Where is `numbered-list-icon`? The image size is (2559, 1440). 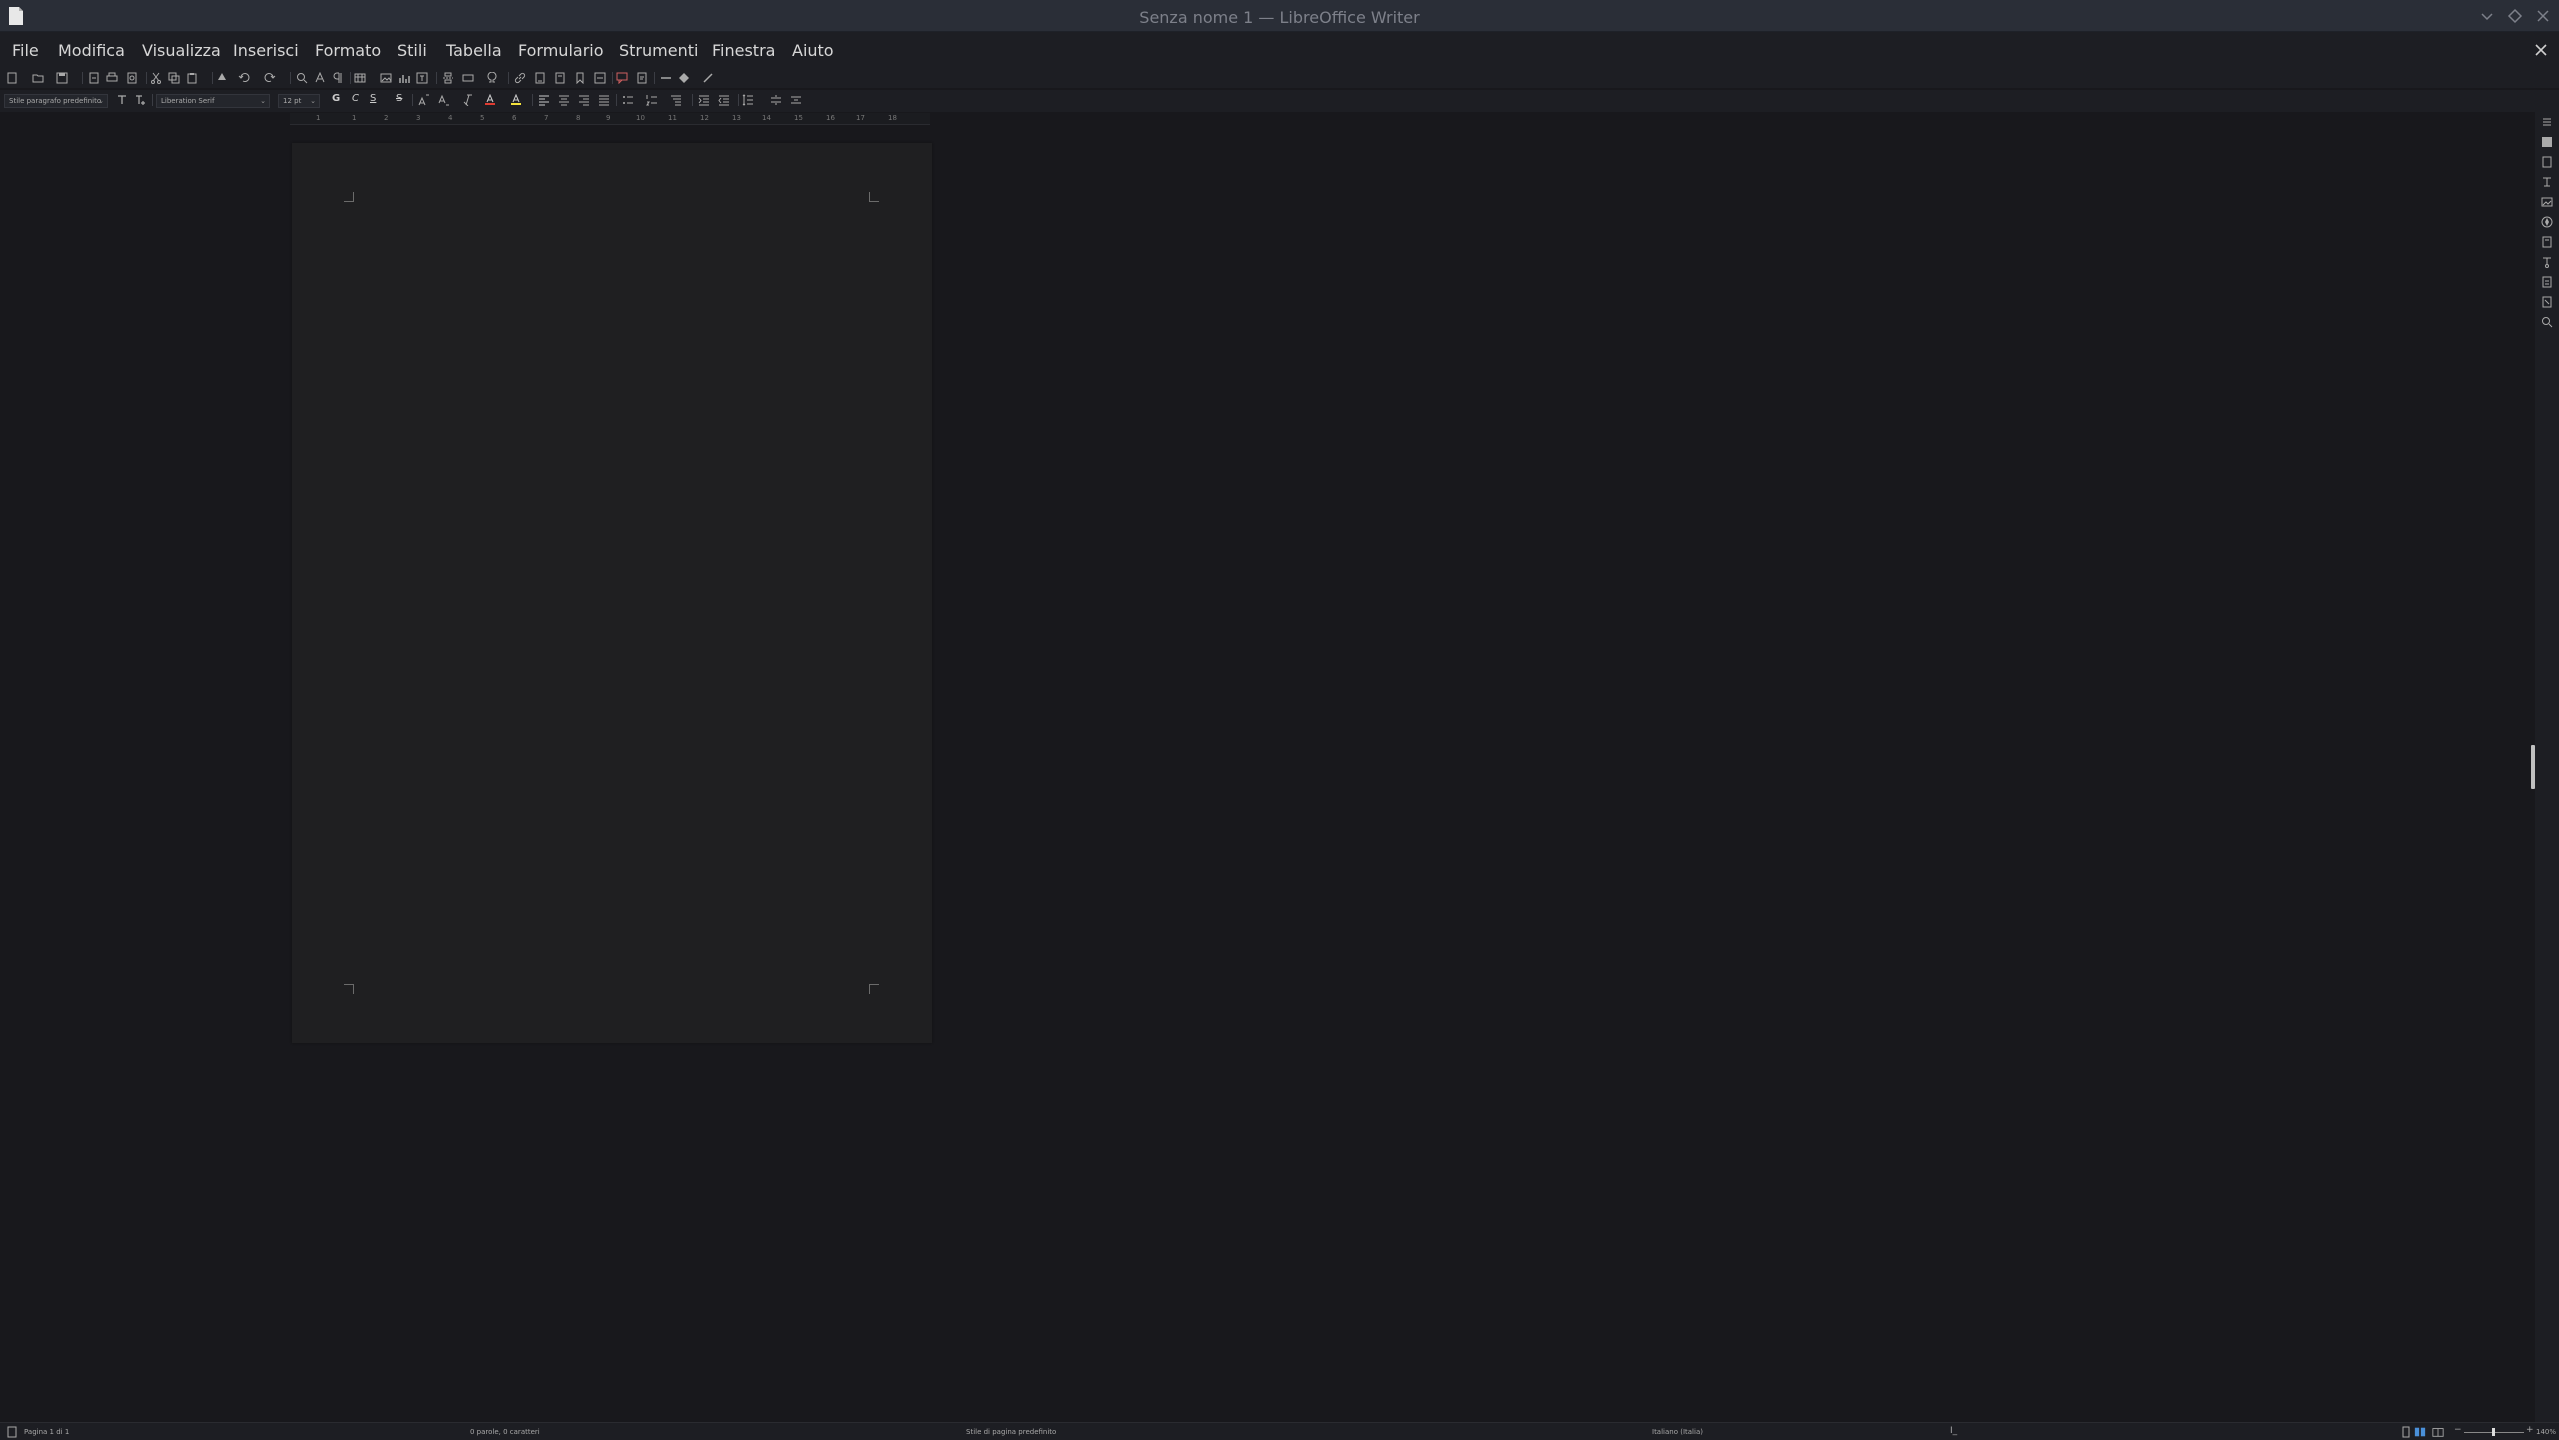
numbered-list-icon is located at coordinates (652, 100).